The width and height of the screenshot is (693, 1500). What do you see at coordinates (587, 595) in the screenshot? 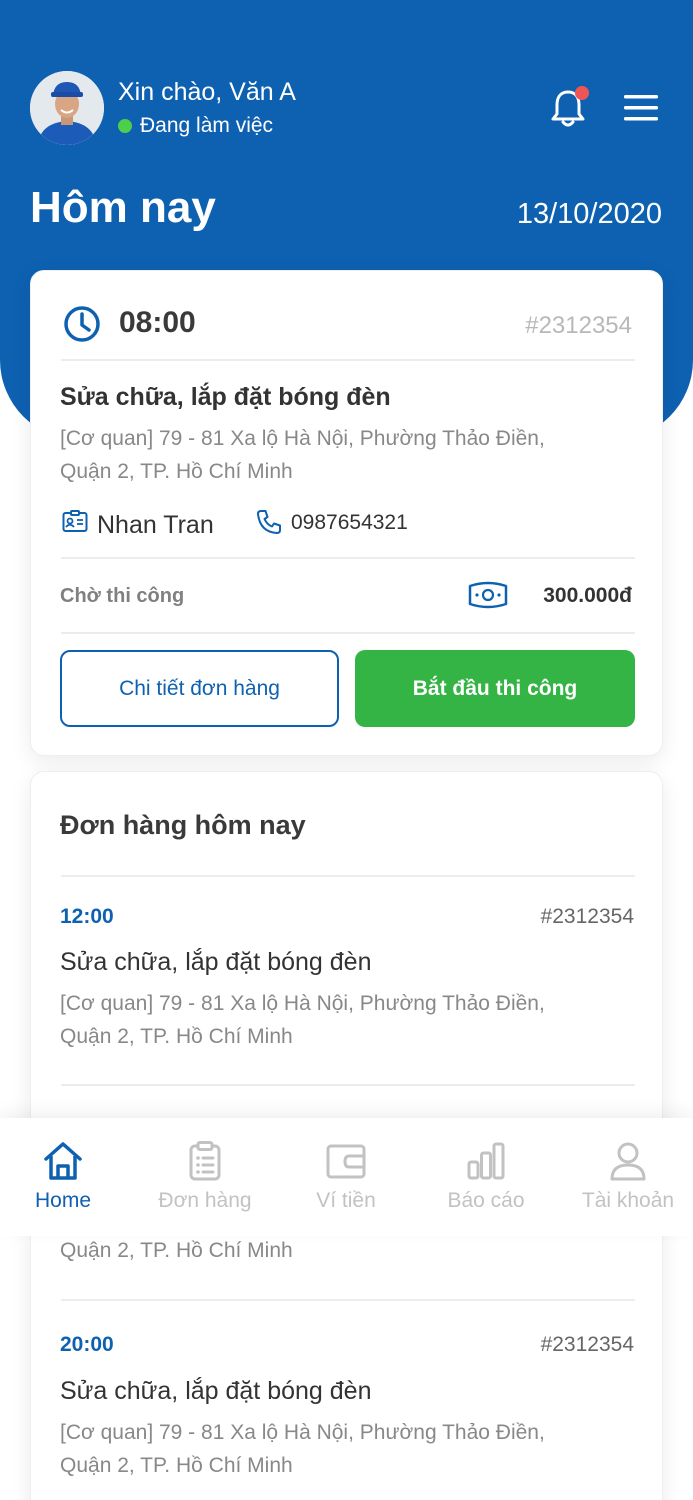
I see `order-price: 300.000đ` at bounding box center [587, 595].